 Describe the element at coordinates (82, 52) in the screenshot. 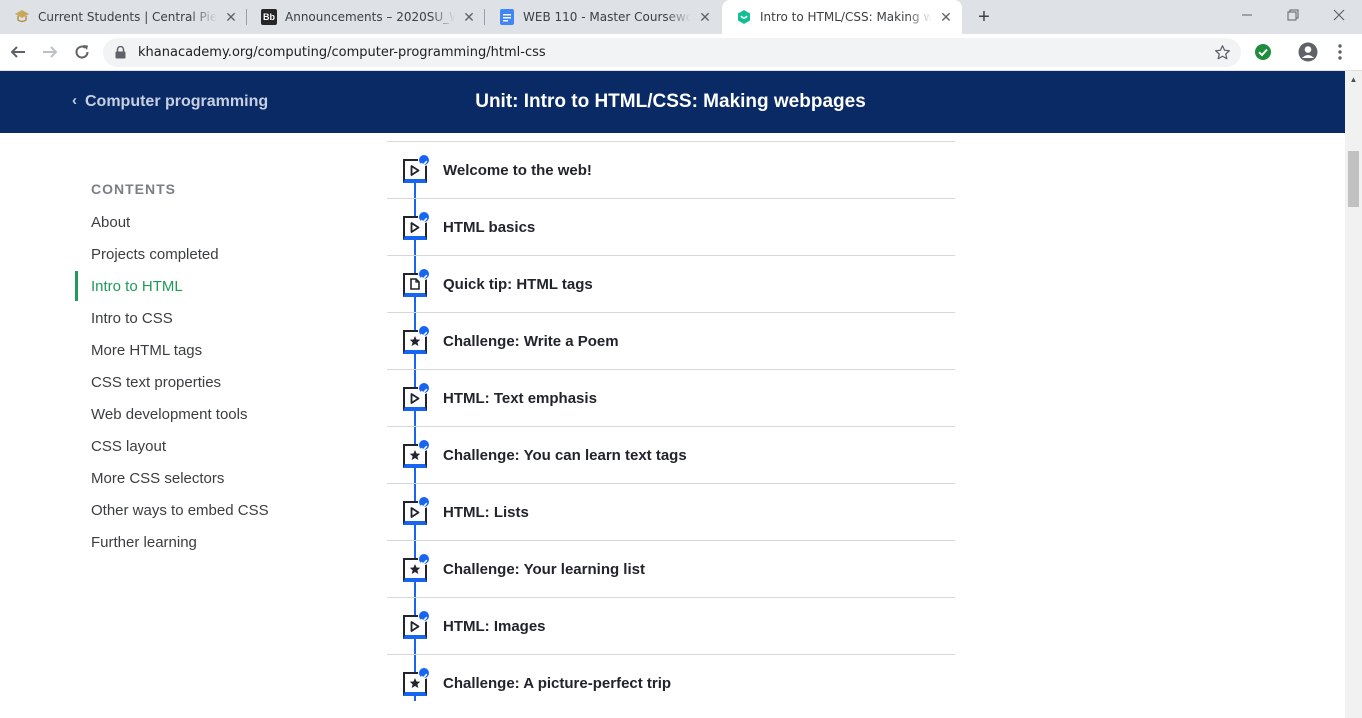

I see `reload-icon` at that location.